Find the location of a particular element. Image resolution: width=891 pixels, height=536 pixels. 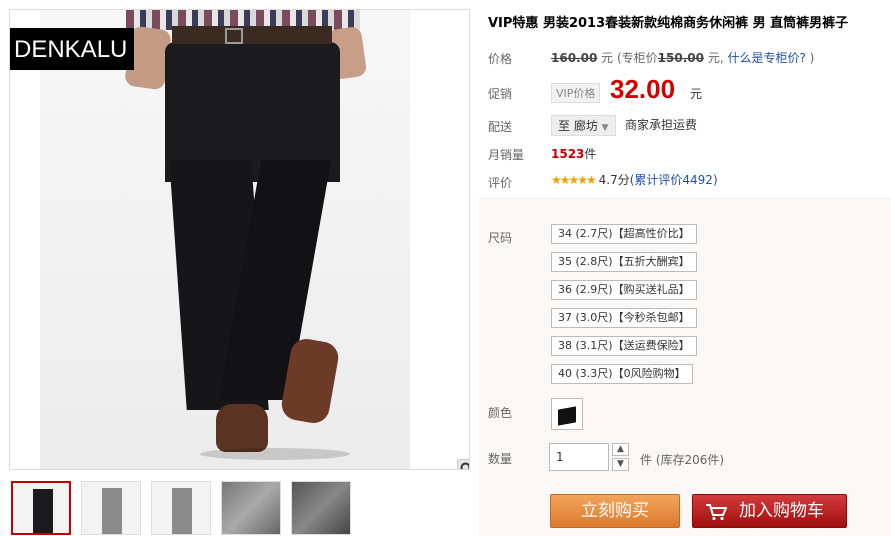

quantity-label: 数量 is located at coordinates (500, 459).